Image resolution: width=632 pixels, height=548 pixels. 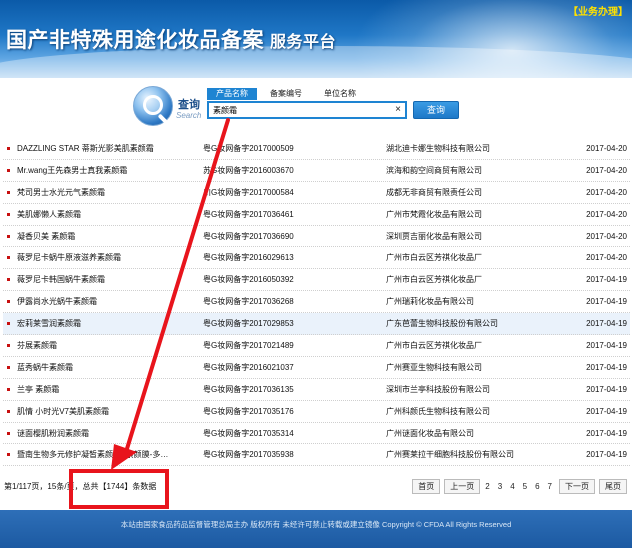 What do you see at coordinates (109, 345) in the screenshot?
I see `product-name-link: 芬展素颜霜` at bounding box center [109, 345].